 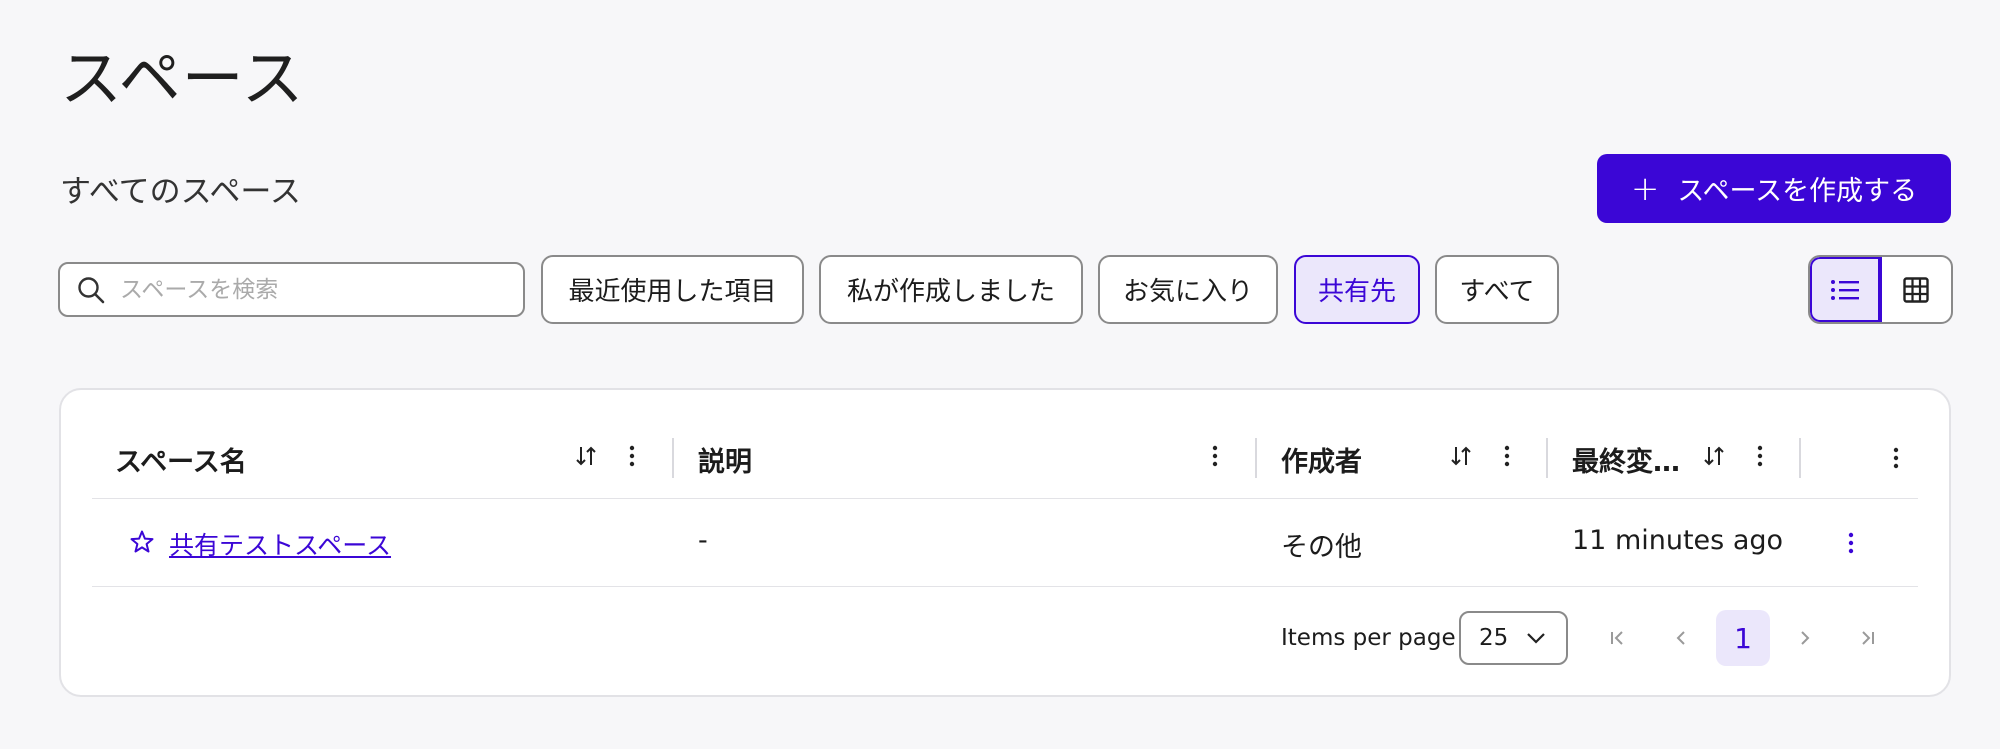 I want to click on first-page-icon, so click(x=1617, y=638).